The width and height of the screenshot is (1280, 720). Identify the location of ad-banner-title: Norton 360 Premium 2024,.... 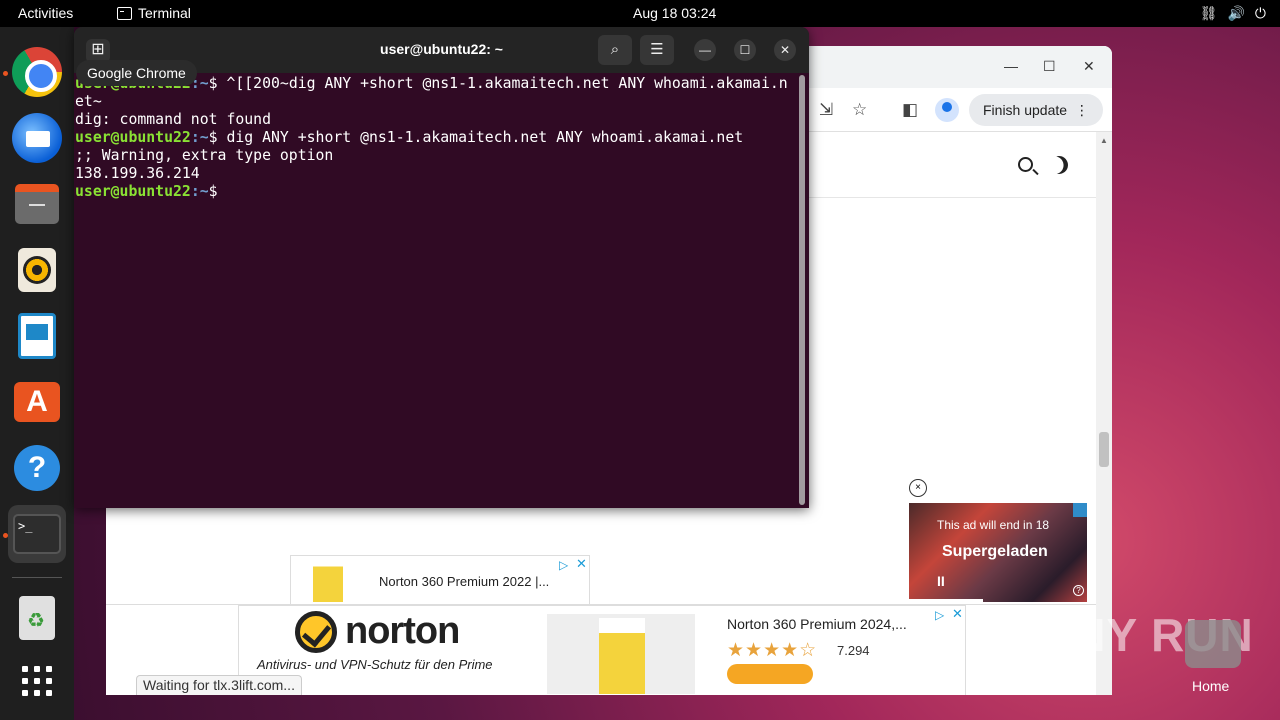
(817, 624).